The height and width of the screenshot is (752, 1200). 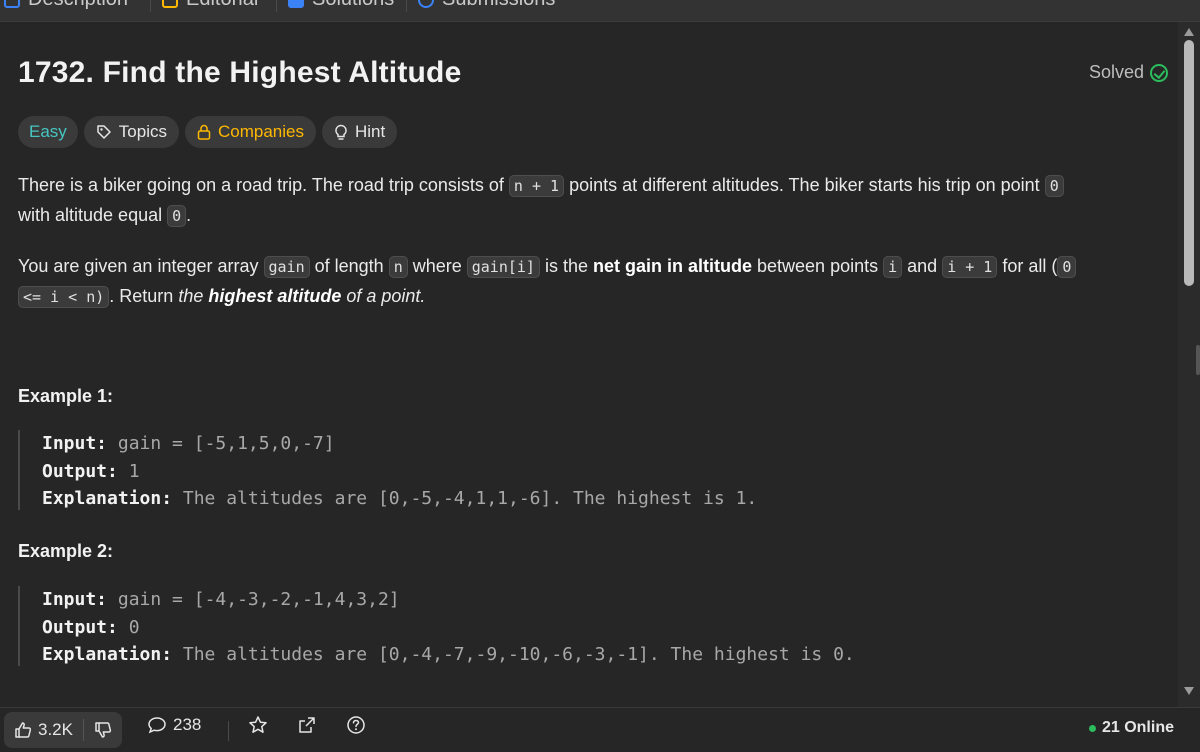 What do you see at coordinates (1189, 32) in the screenshot?
I see `scroll-up-arrow-icon` at bounding box center [1189, 32].